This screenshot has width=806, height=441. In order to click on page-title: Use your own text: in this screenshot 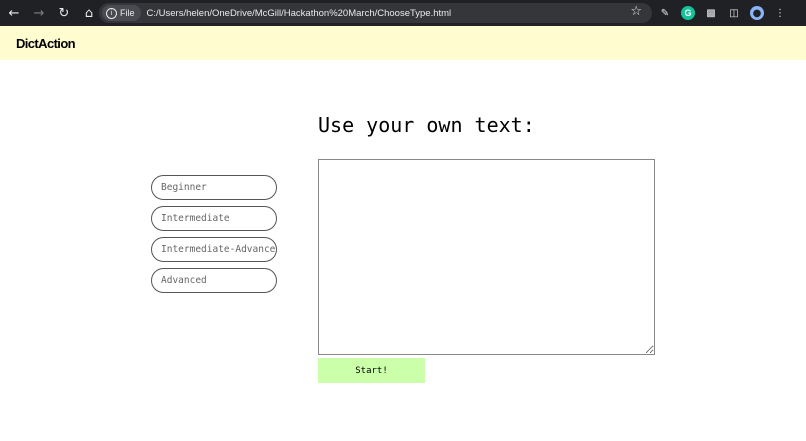, I will do `click(426, 125)`.